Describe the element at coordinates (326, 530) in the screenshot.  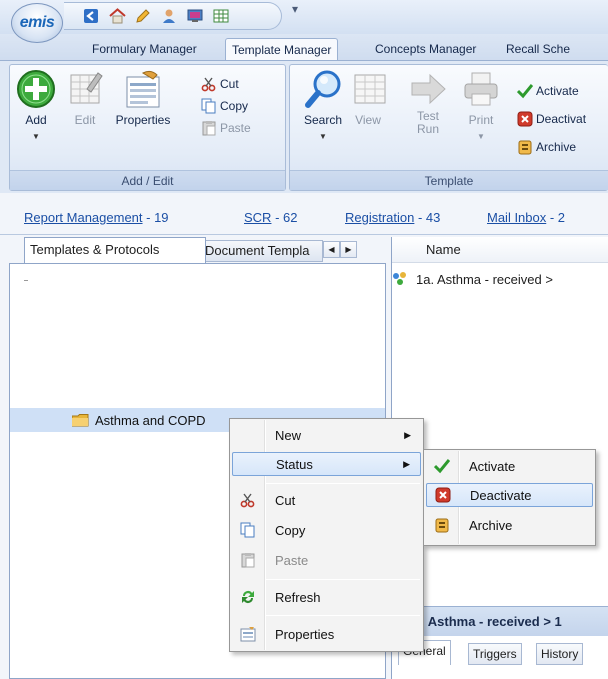
I see `menu-item-copy: Copy` at that location.